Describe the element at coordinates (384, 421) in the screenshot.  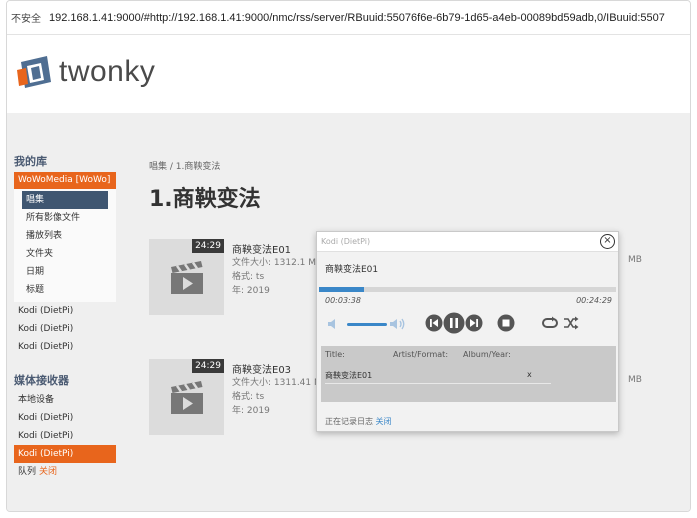
I see `log-close-link: 关闭` at that location.